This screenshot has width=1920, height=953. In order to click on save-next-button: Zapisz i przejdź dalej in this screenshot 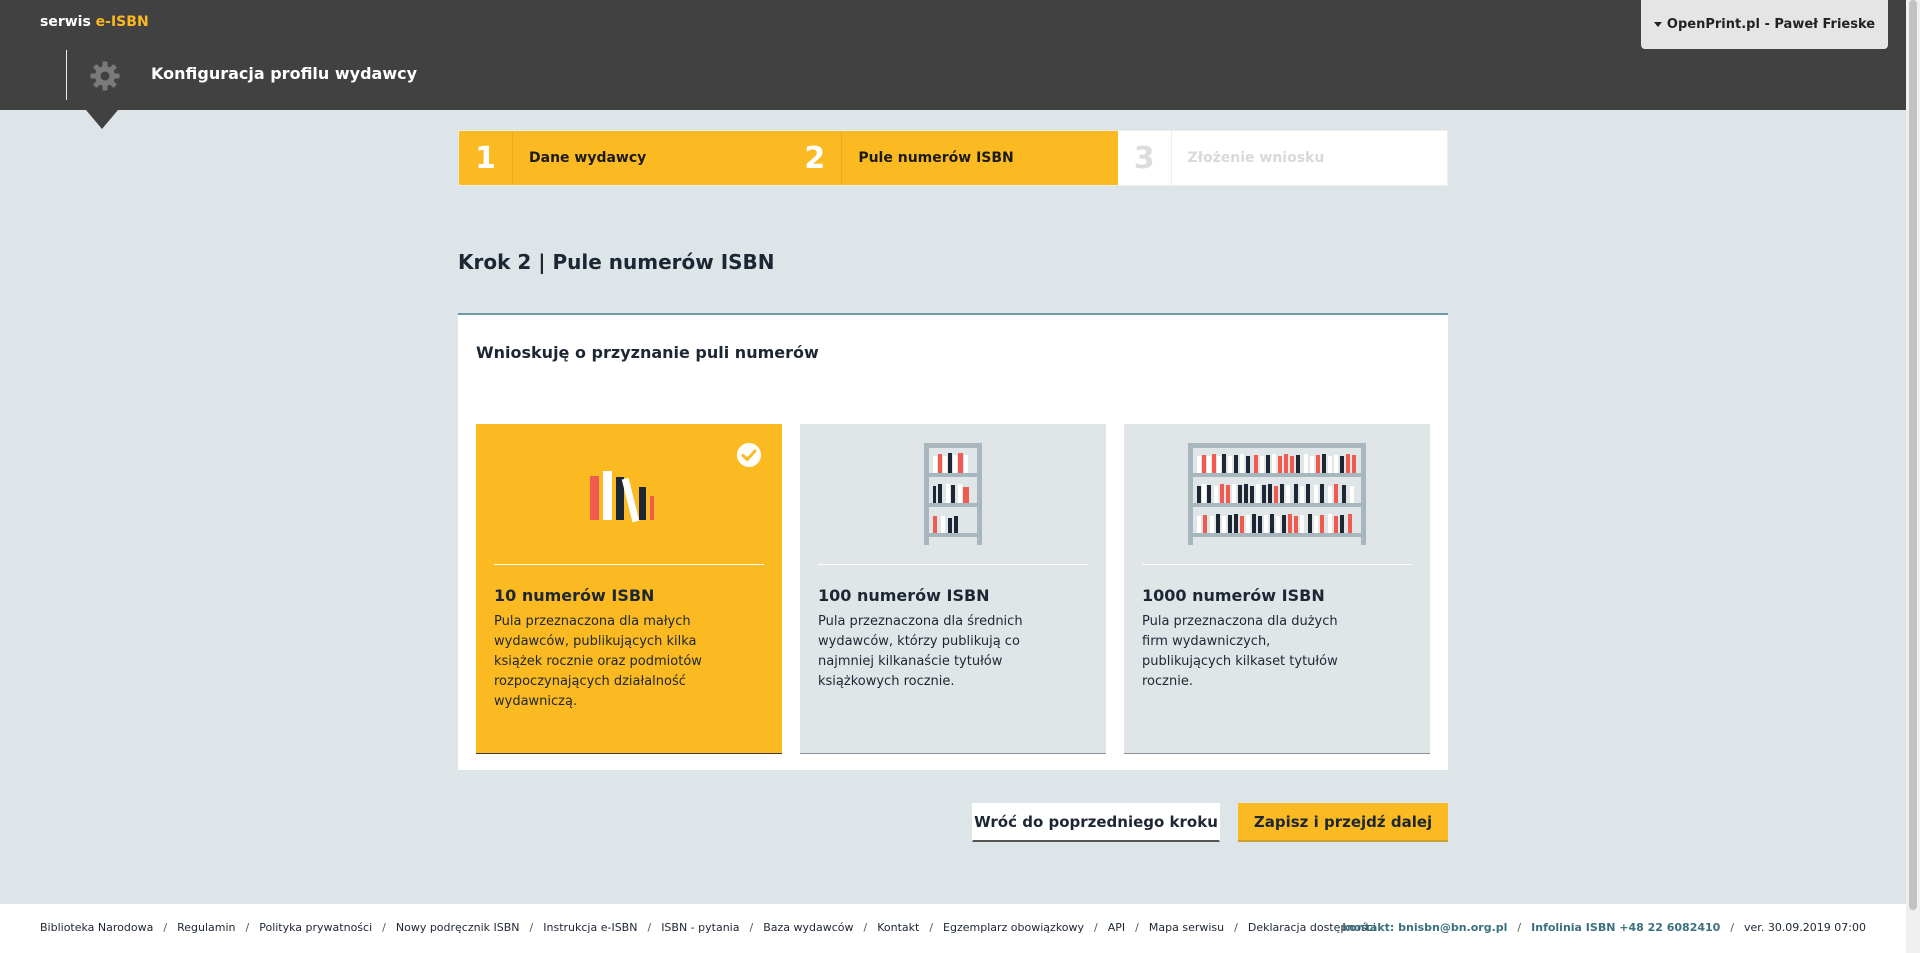, I will do `click(1343, 822)`.